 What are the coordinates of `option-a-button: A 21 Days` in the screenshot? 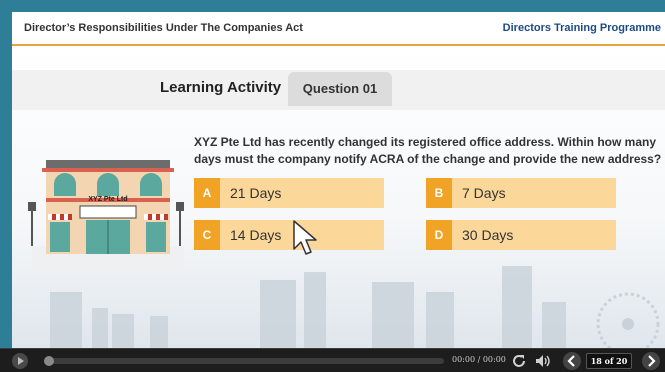 It's located at (289, 193).